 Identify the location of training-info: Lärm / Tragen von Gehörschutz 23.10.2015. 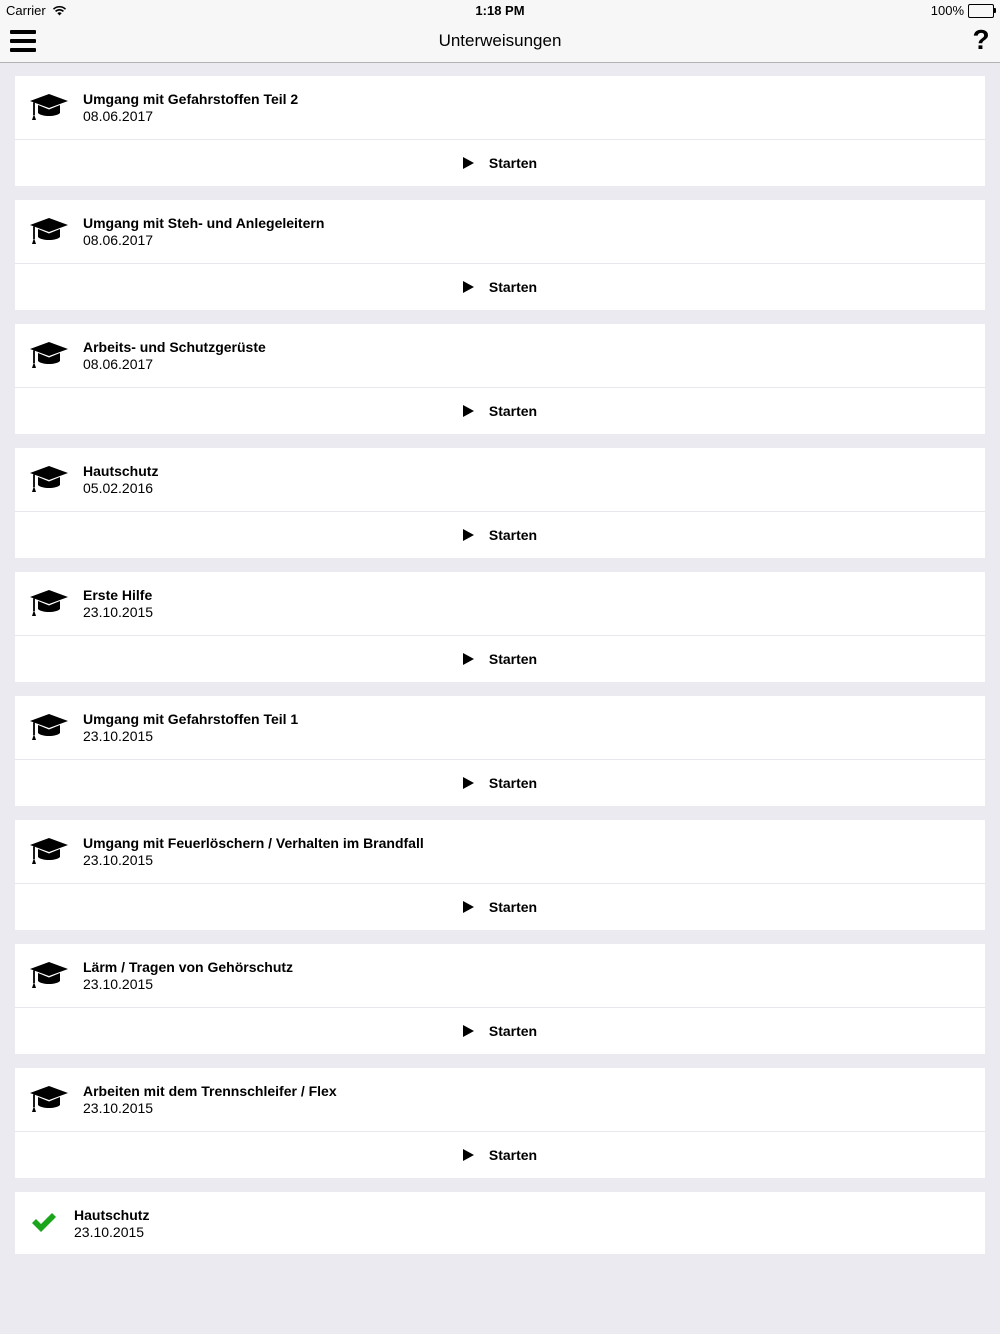
(500, 976).